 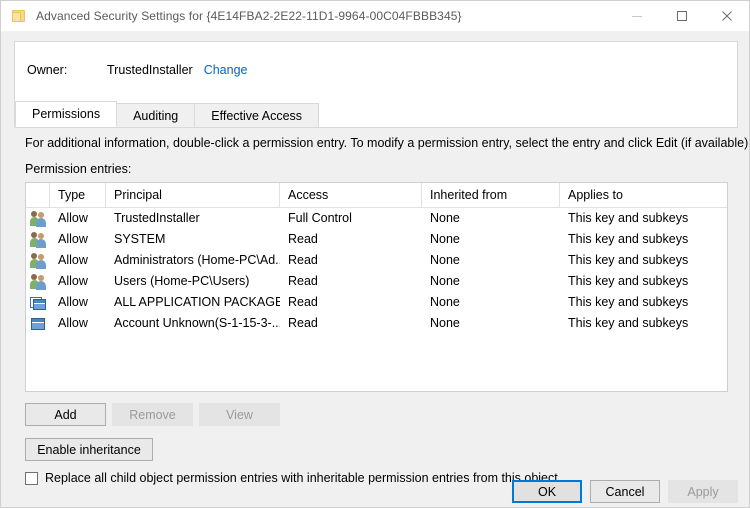 What do you see at coordinates (150, 70) in the screenshot?
I see `owner-value: TrustedInstaller` at bounding box center [150, 70].